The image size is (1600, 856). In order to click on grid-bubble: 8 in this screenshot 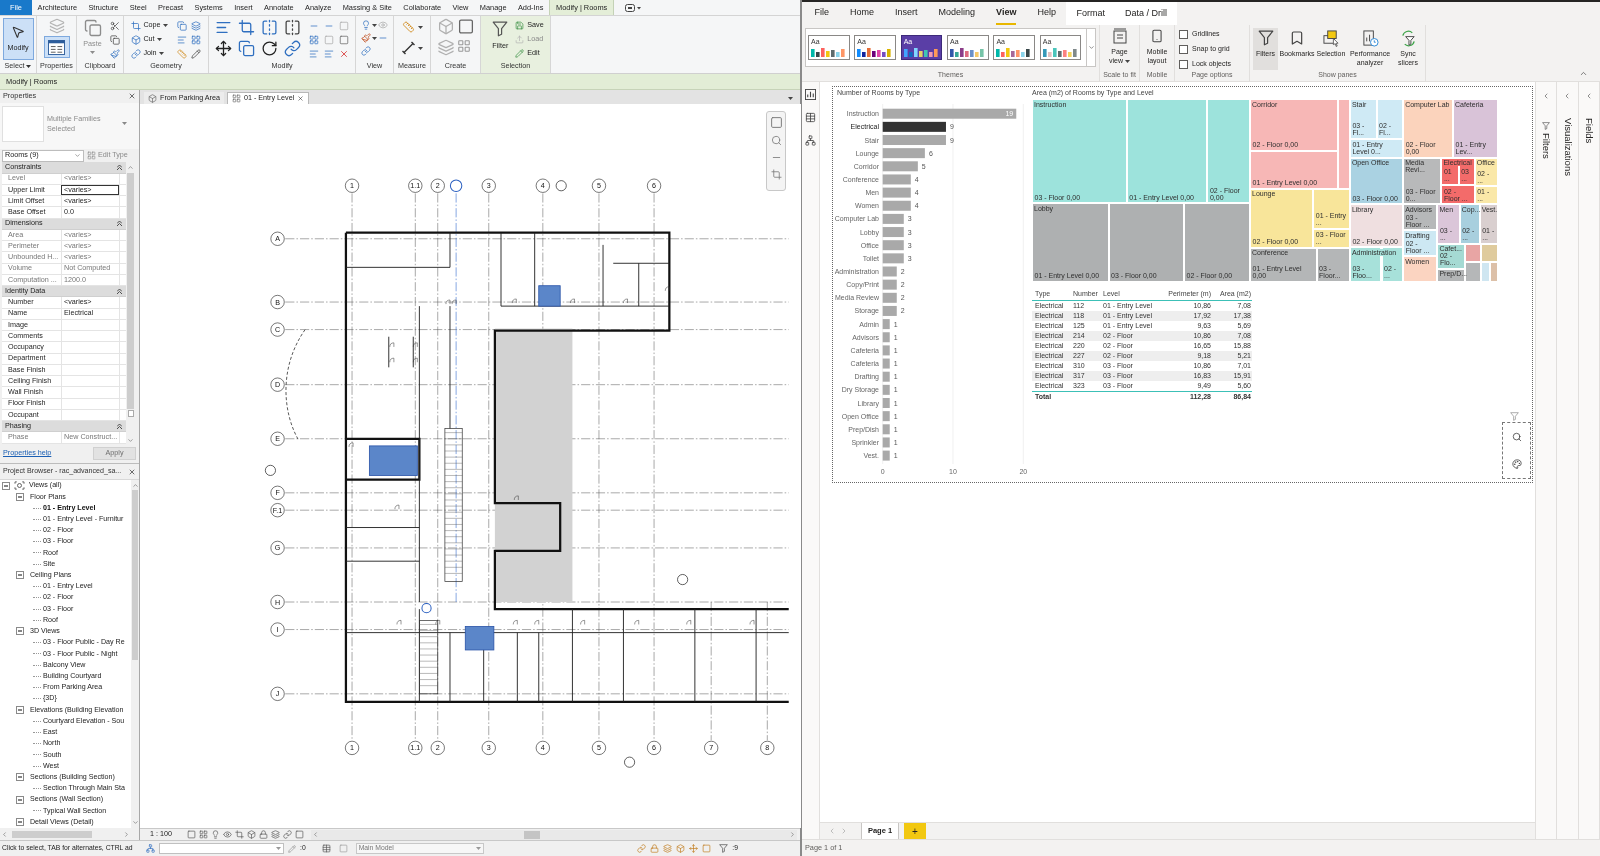, I will do `click(767, 747)`.